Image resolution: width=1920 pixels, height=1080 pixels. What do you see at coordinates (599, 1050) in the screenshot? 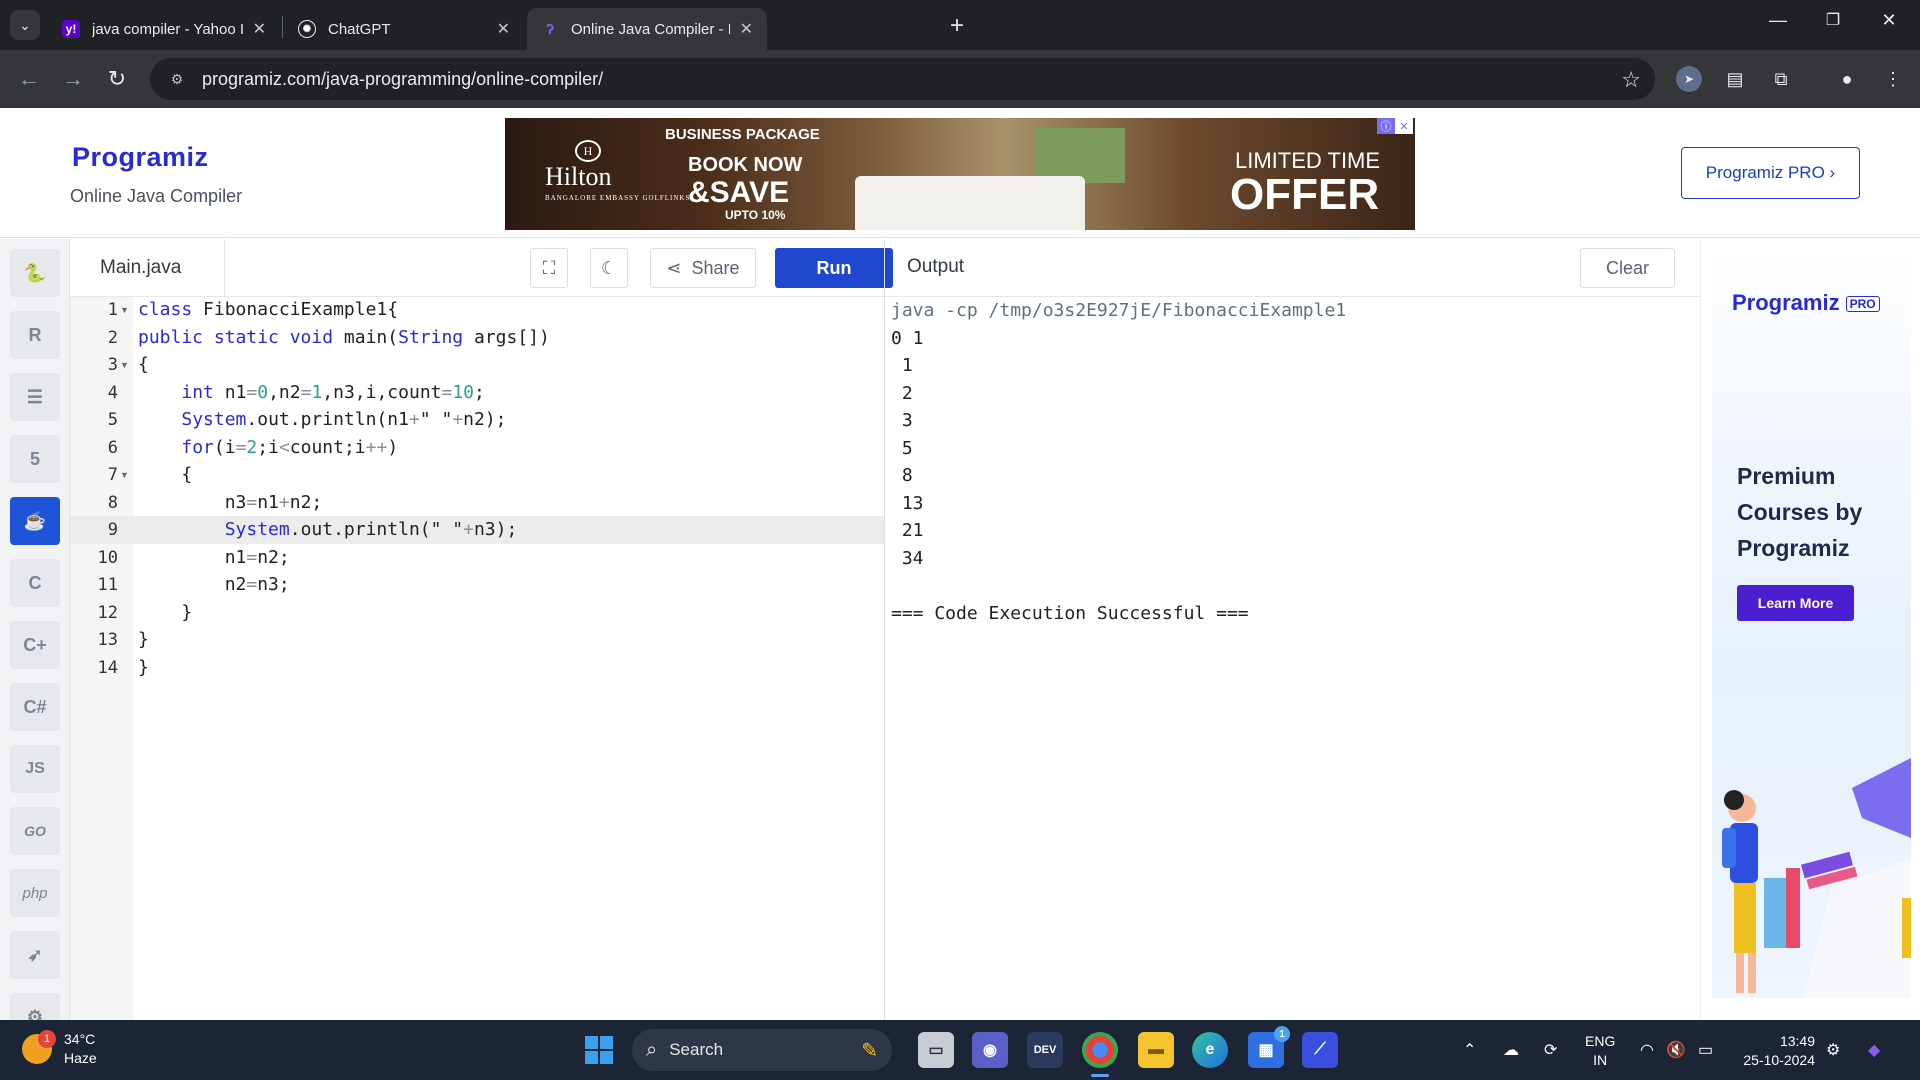
I see `windows-start-icon` at bounding box center [599, 1050].